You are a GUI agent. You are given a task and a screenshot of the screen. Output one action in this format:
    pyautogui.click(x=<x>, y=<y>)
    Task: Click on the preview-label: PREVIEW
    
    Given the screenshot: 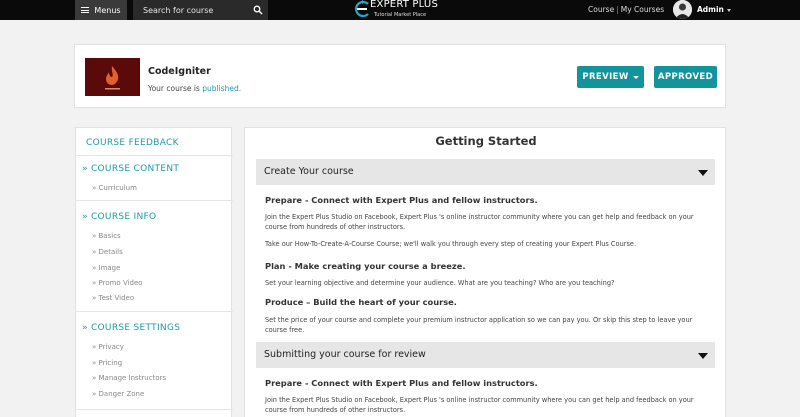 What is the action you would take?
    pyautogui.click(x=605, y=77)
    